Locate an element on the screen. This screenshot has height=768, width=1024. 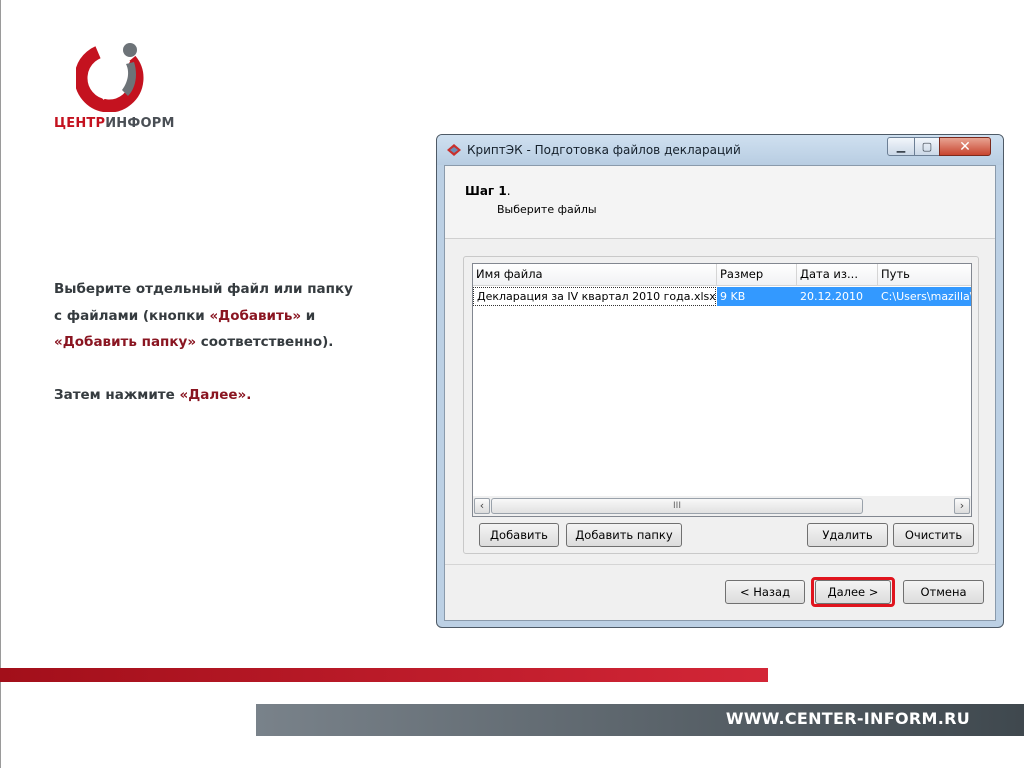
table-row-cell-filename: Декларация за IV квартал 2010 года.xlsx is located at coordinates (594, 296).